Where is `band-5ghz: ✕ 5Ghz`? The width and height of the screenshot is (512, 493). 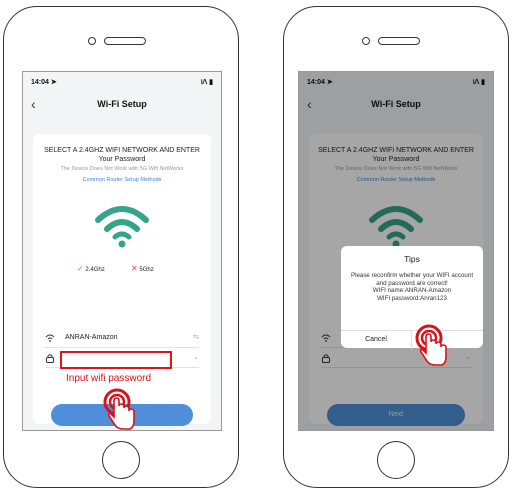
band-5ghz: ✕ 5Ghz is located at coordinates (142, 268).